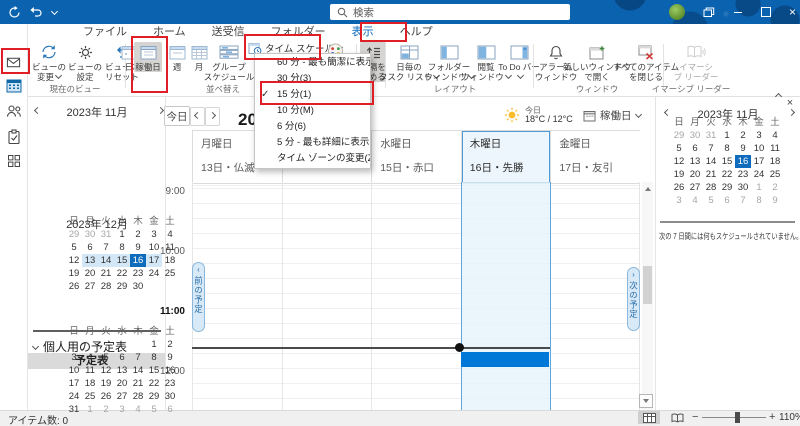  What do you see at coordinates (177, 116) in the screenshot?
I see `today-button: 今日` at bounding box center [177, 116].